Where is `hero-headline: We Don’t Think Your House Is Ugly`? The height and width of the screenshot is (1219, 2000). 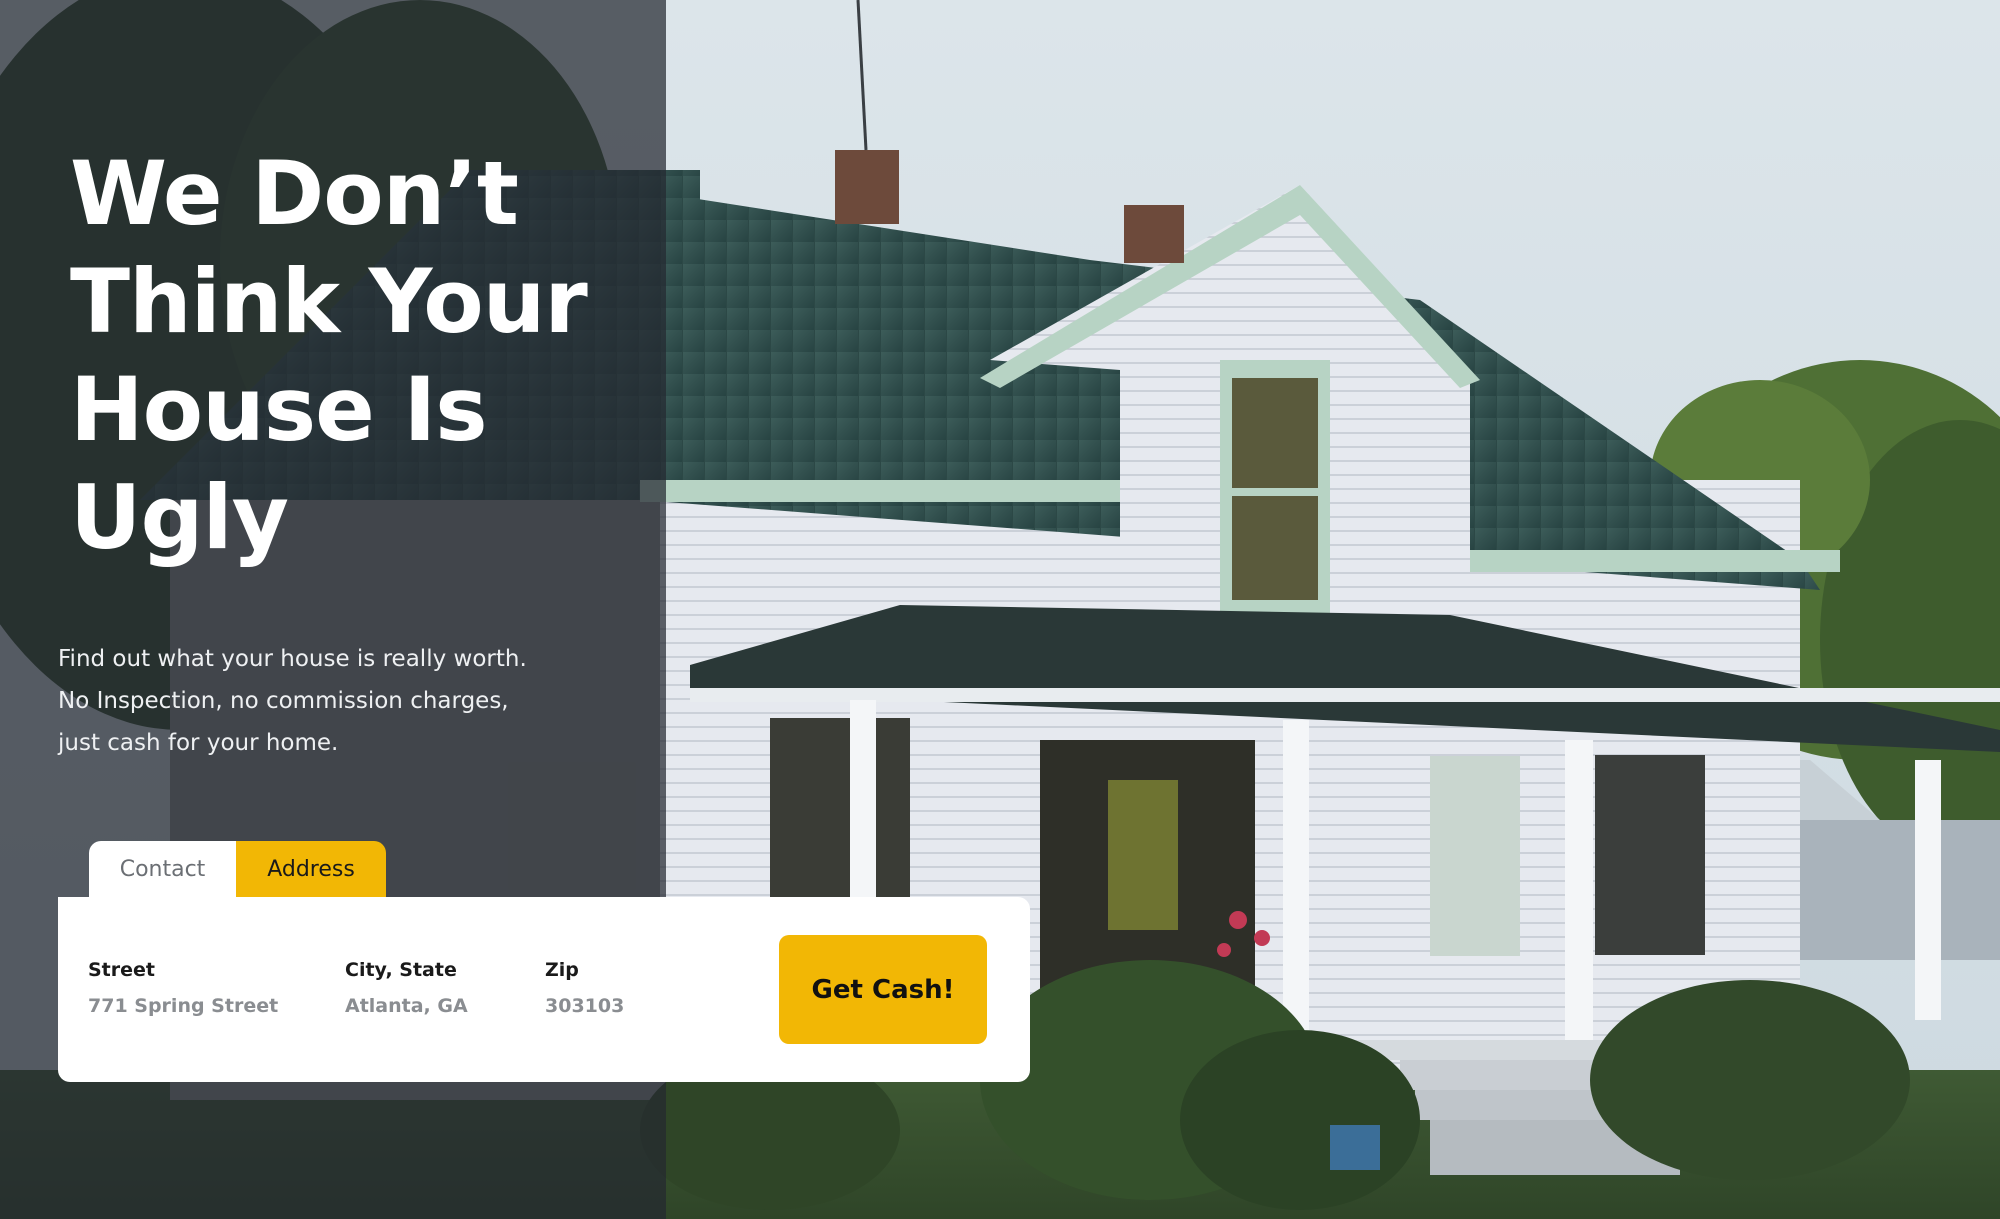
hero-headline: We Don’t Think Your House Is Ugly is located at coordinates (350, 356).